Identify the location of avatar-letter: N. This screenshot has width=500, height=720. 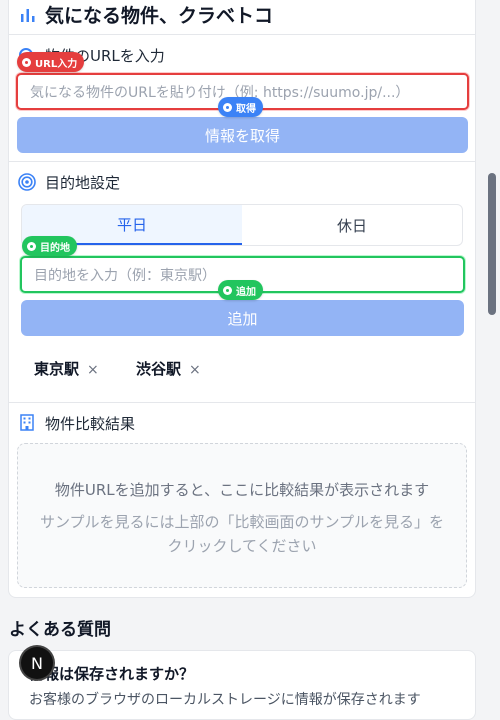
(37, 663).